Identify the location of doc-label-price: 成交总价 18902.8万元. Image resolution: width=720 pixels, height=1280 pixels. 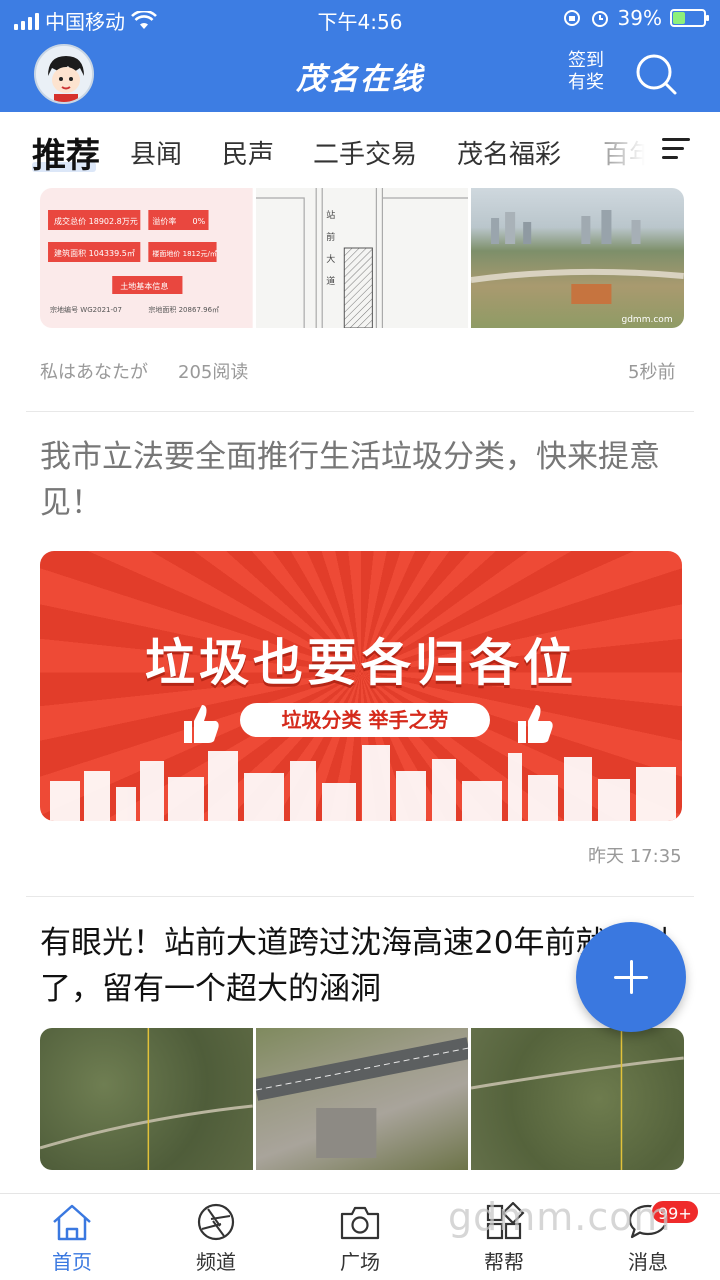
(96, 221).